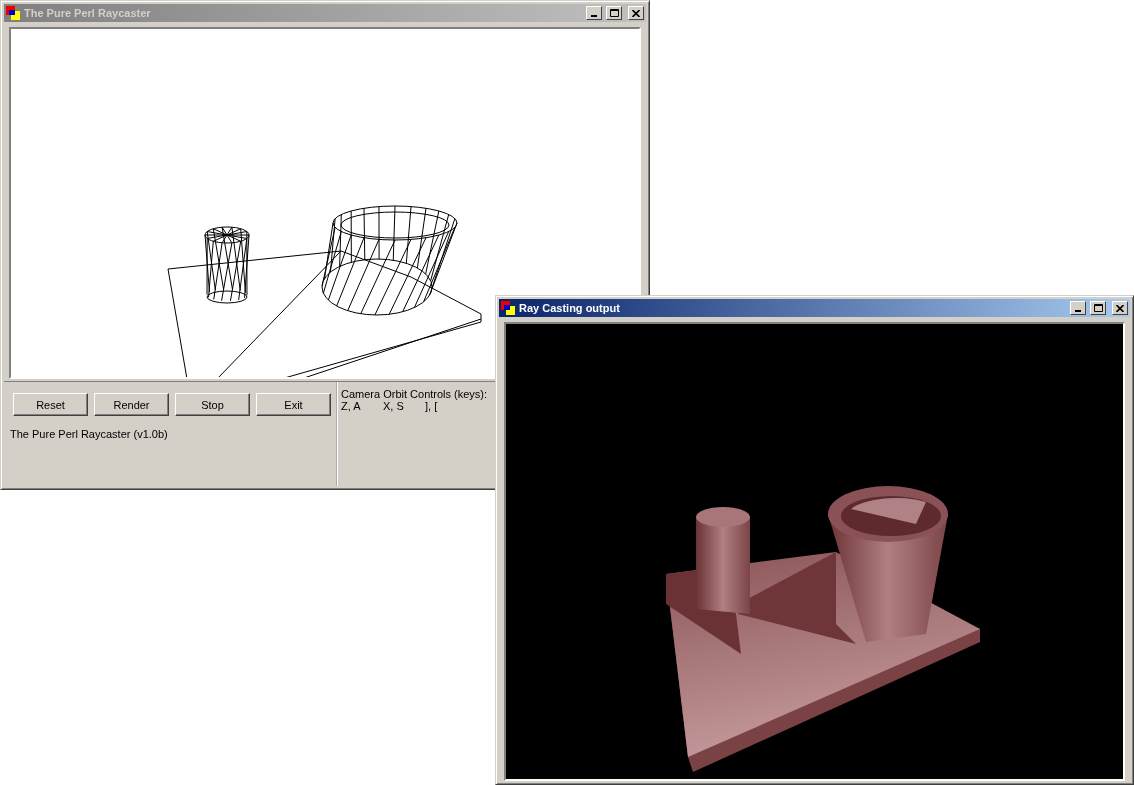 This screenshot has height=785, width=1134. What do you see at coordinates (212, 404) in the screenshot?
I see `toolbar-button: Stop` at bounding box center [212, 404].